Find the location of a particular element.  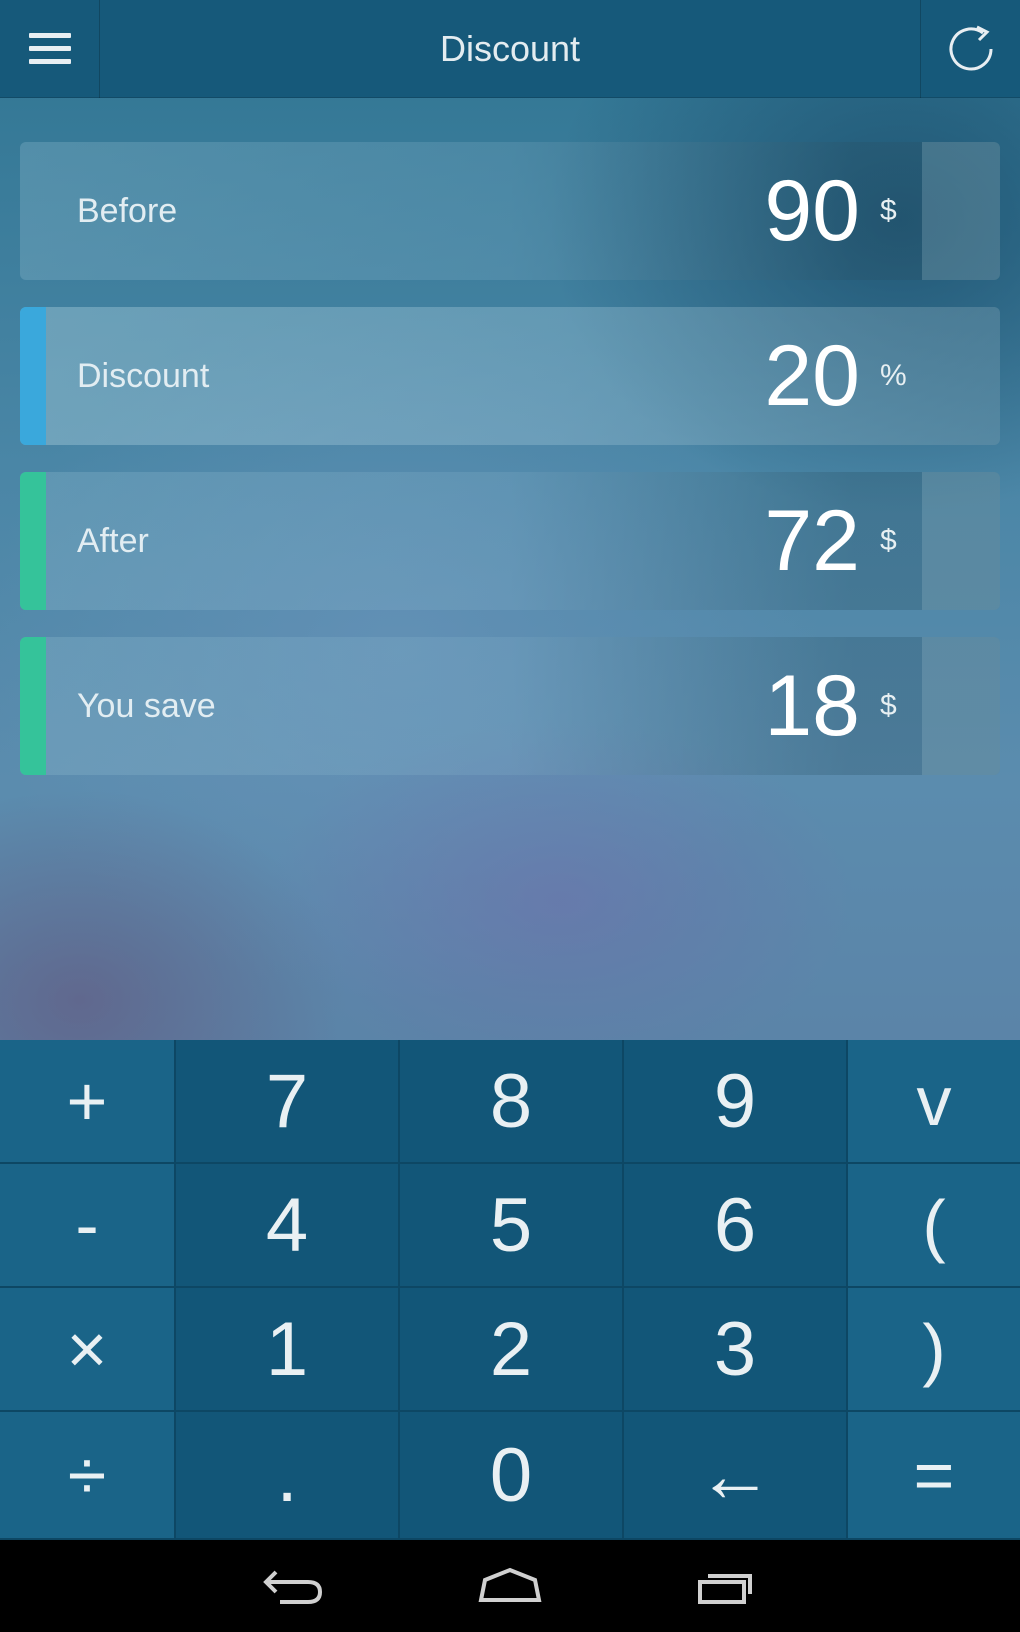

menu-button is located at coordinates (50, 49).